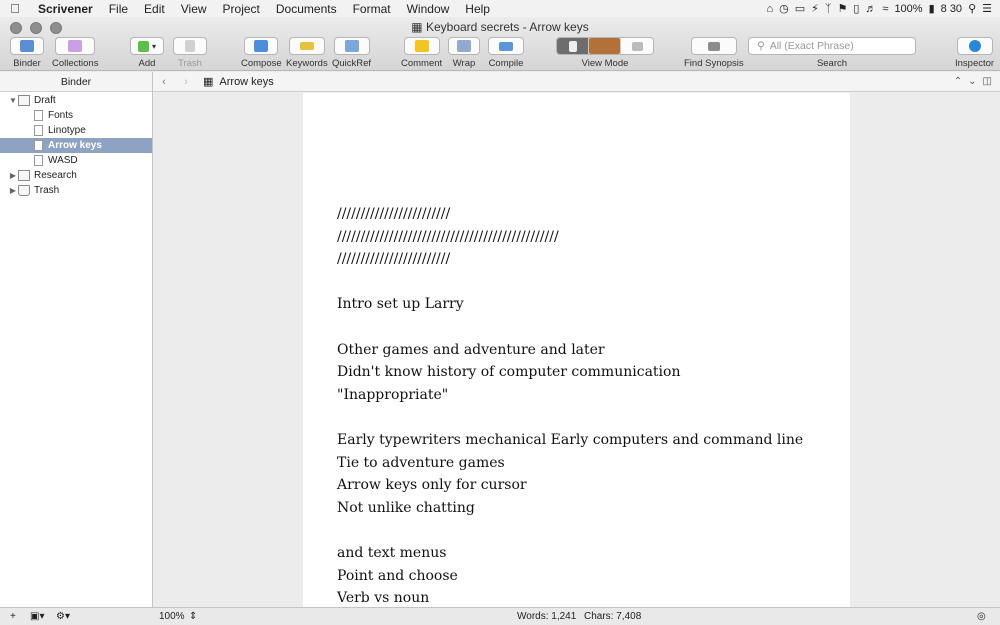 The width and height of the screenshot is (1000, 625). What do you see at coordinates (987, 81) in the screenshot?
I see `split-editor-icon: ◫` at bounding box center [987, 81].